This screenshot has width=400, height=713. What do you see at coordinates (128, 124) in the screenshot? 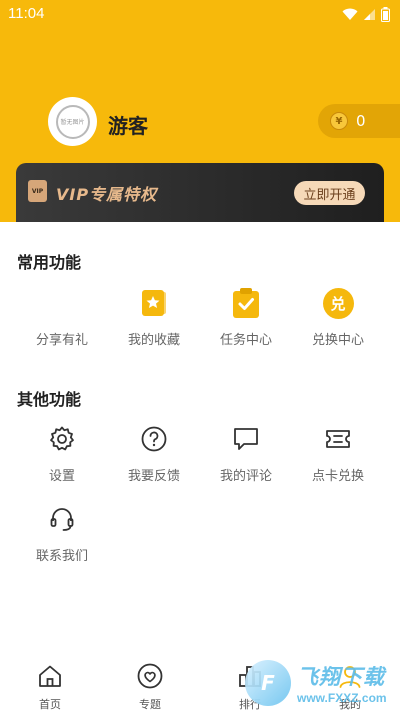
I see `username: 游客` at bounding box center [128, 124].